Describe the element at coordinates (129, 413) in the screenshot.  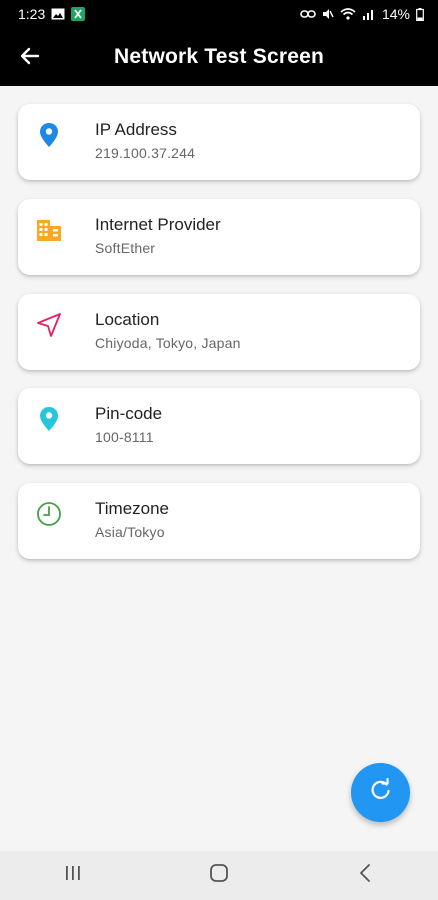
I see `card-title: Pin-code` at that location.